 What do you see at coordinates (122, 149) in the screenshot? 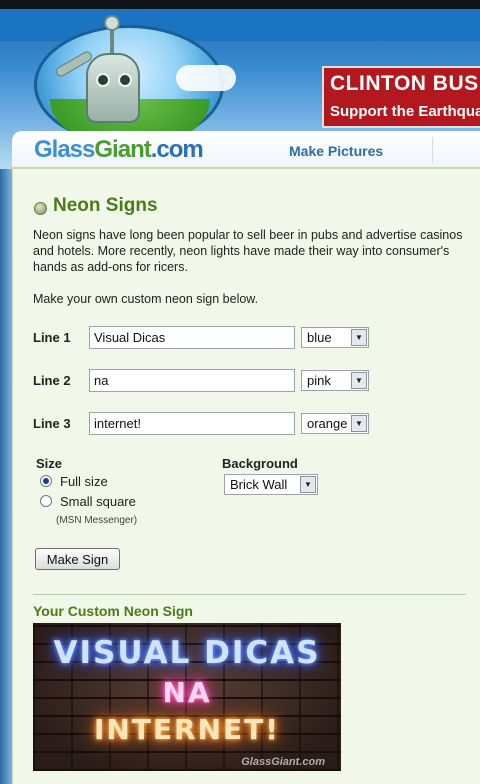
I see `logo-text-giant: Giant` at bounding box center [122, 149].